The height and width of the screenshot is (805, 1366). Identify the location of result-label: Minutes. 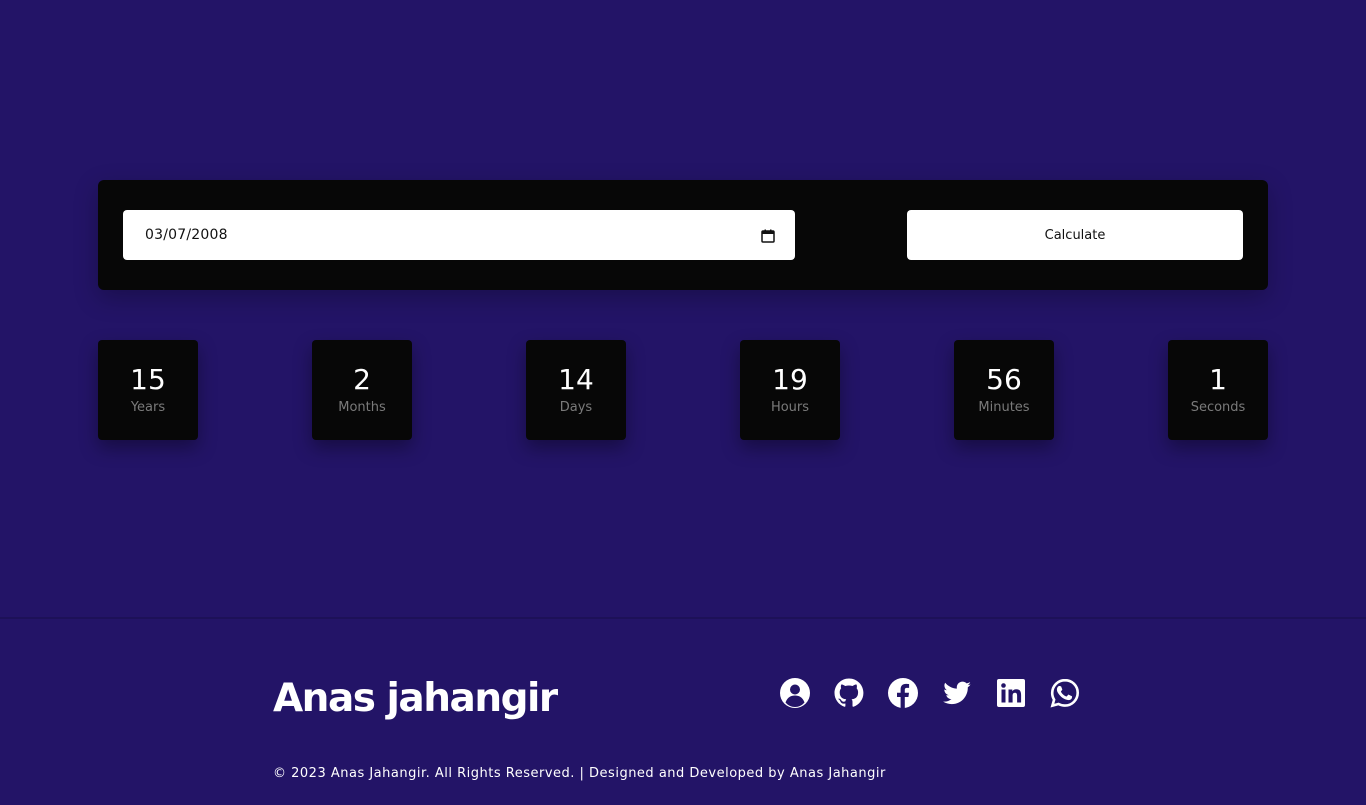
(1004, 407).